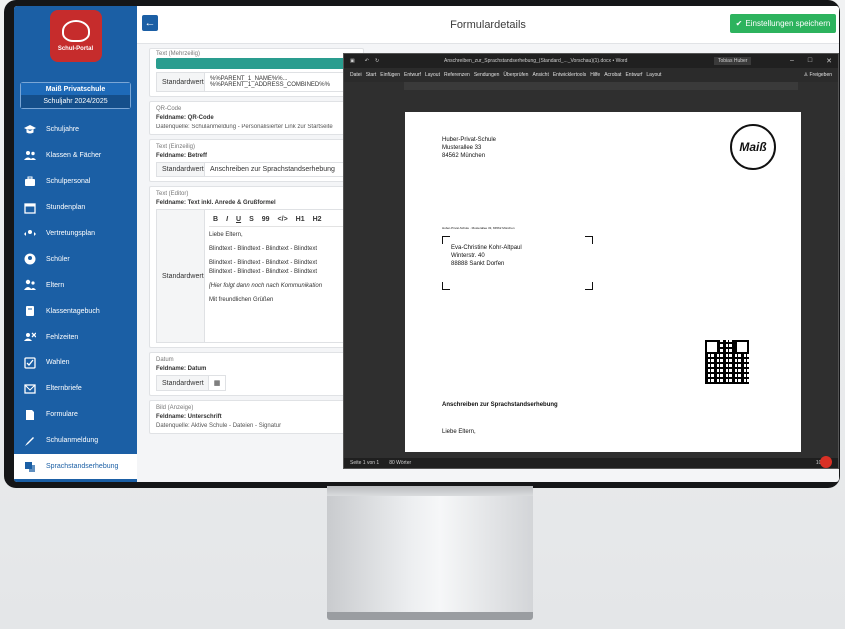 This screenshot has height=629, width=845. Describe the element at coordinates (478, 264) in the screenshot. I see `recipient-line: 88888 Sankt Dorfen` at that location.